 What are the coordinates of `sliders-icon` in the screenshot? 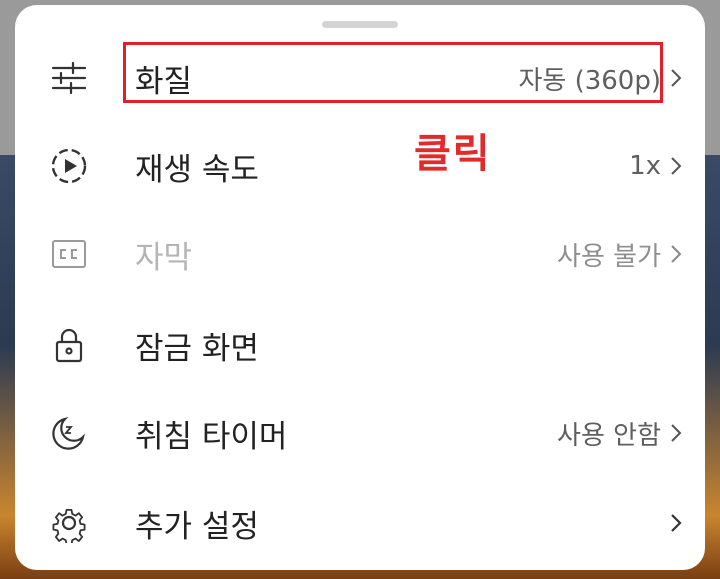 It's located at (69, 78).